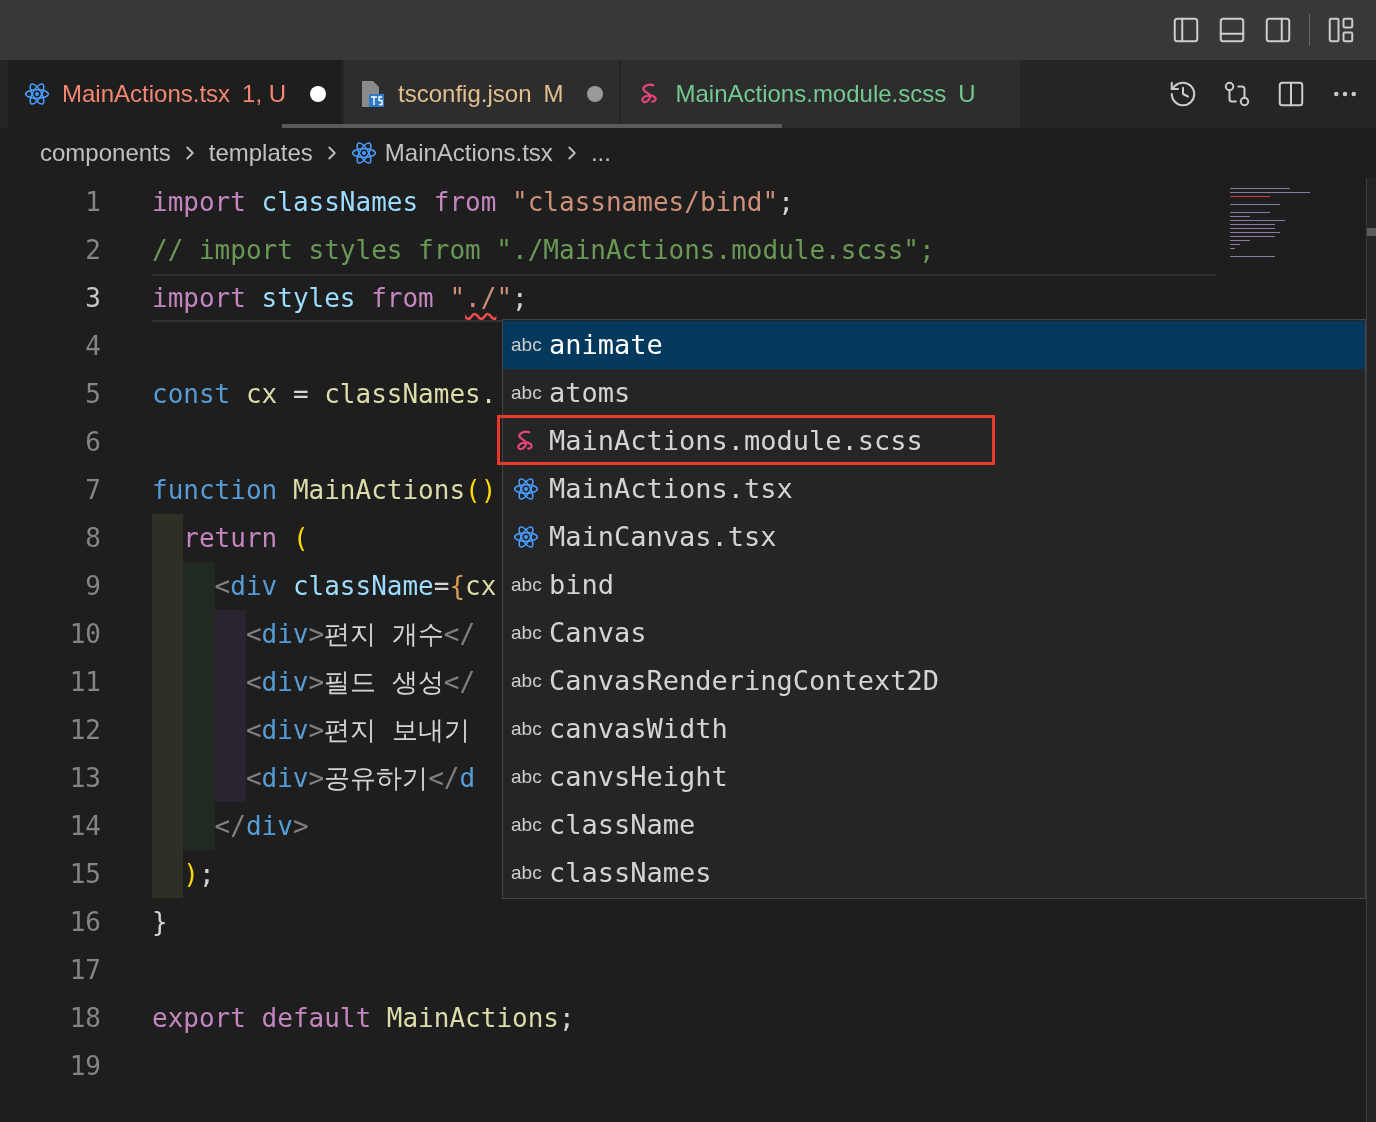 This screenshot has height=1122, width=1376. I want to click on suggestion-label: MainActions.module.scss, so click(736, 440).